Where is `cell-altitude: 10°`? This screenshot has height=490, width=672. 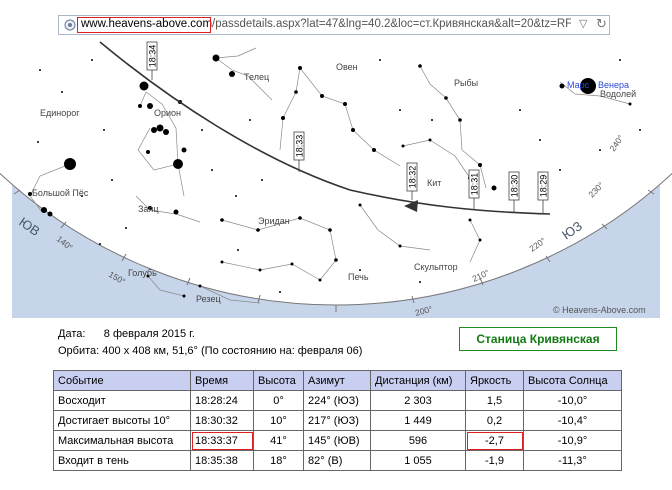 cell-altitude: 10° is located at coordinates (278, 420).